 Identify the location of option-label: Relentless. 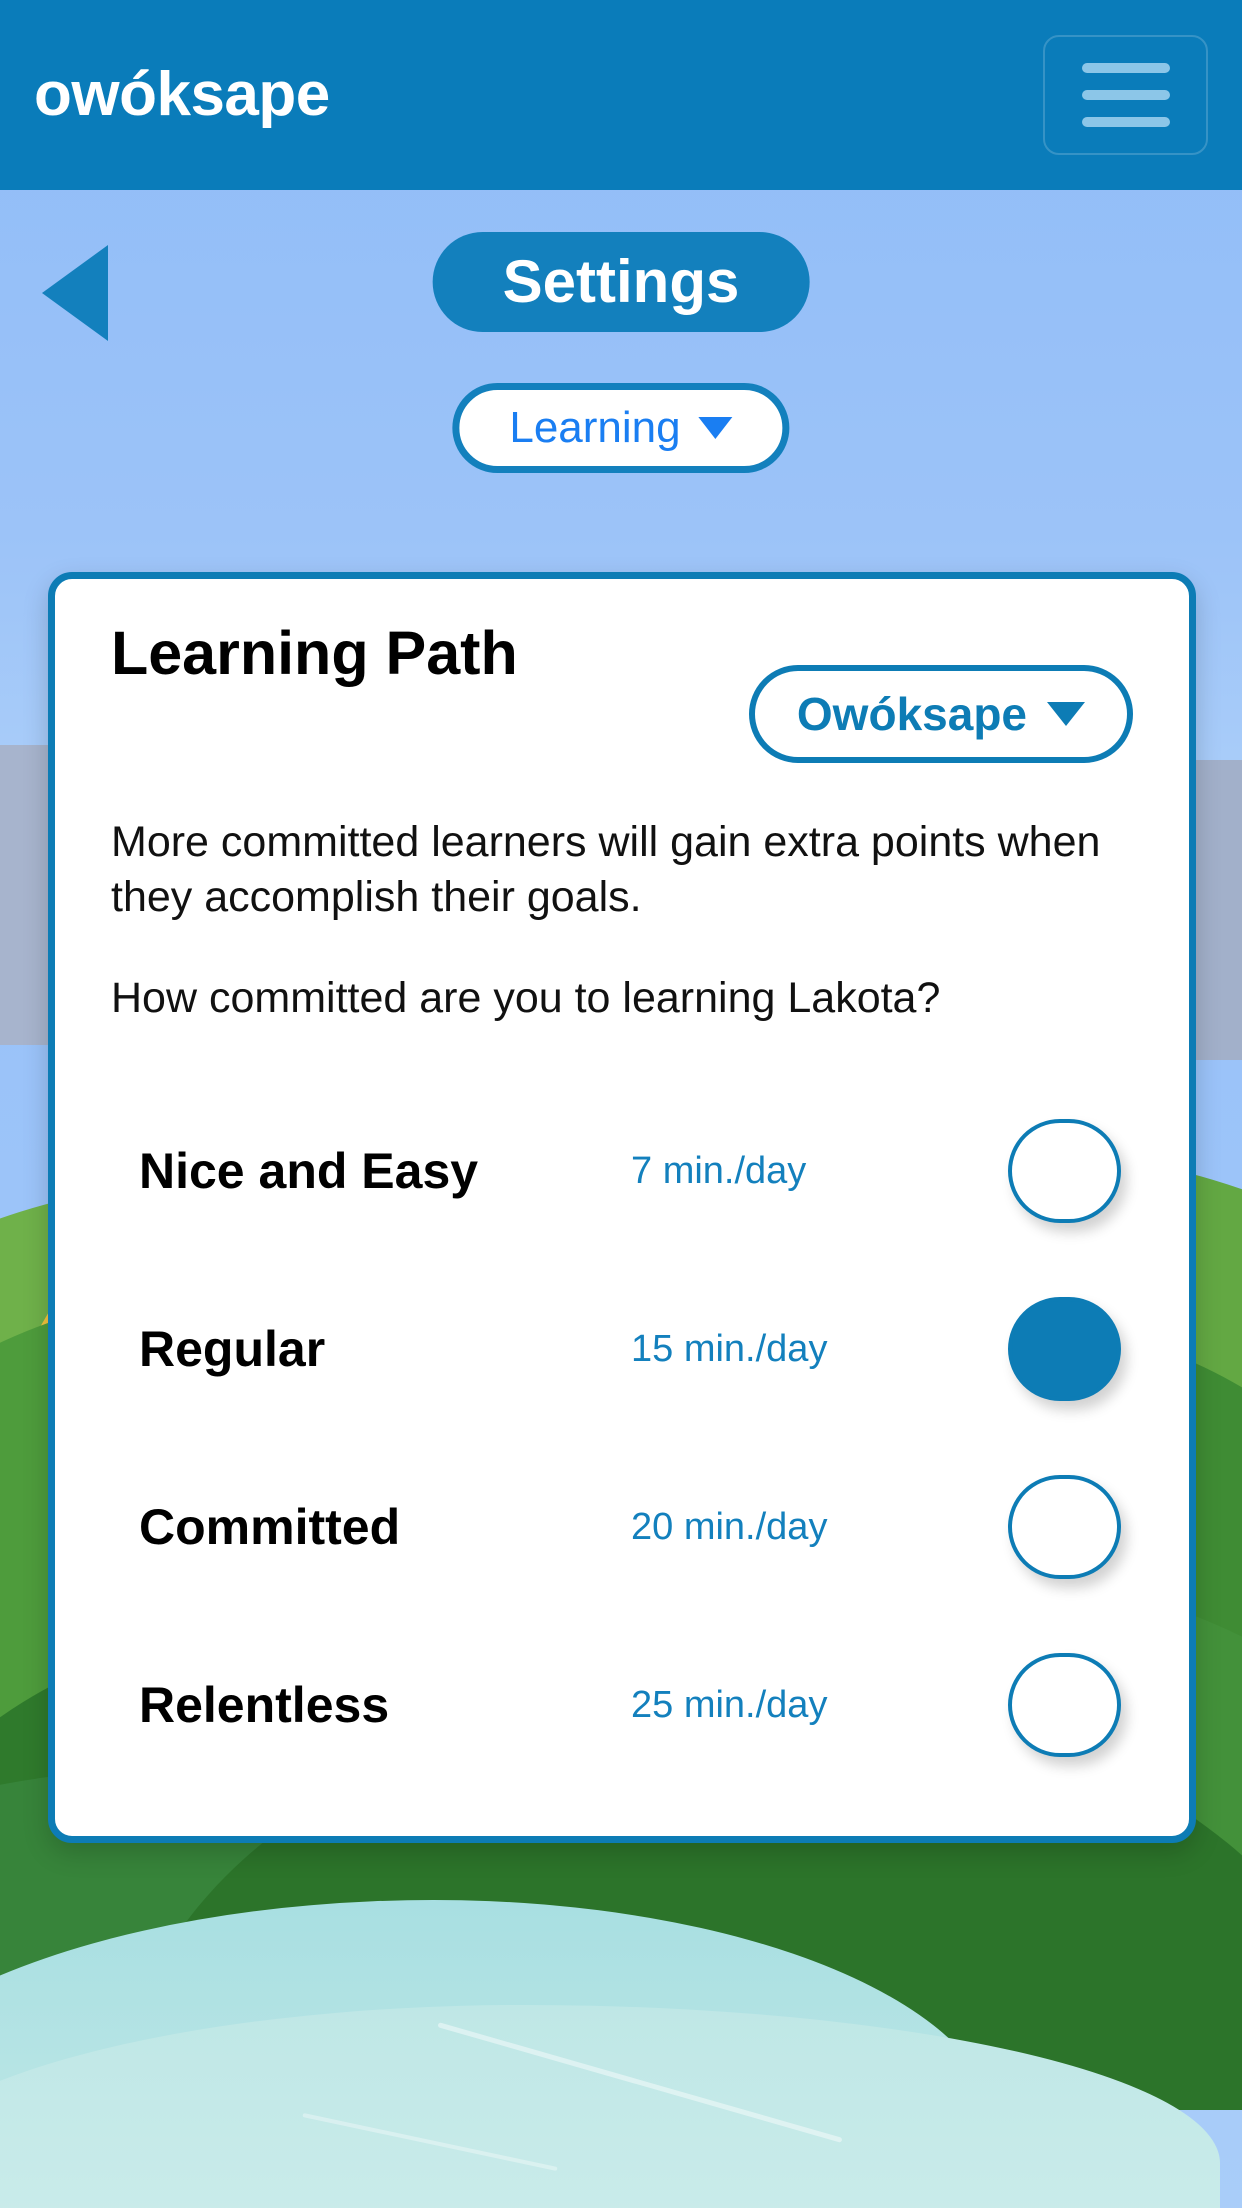
(264, 1705).